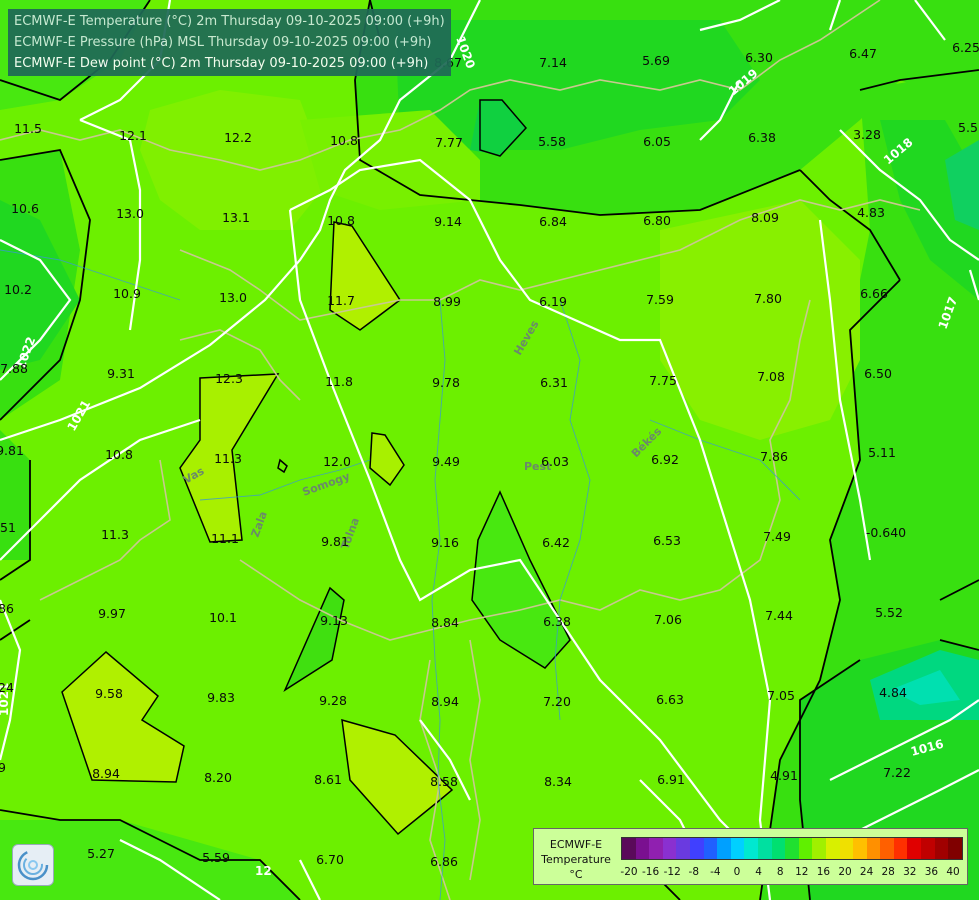  What do you see at coordinates (552, 141) in the screenshot?
I see `temperature-value: 5.58` at bounding box center [552, 141].